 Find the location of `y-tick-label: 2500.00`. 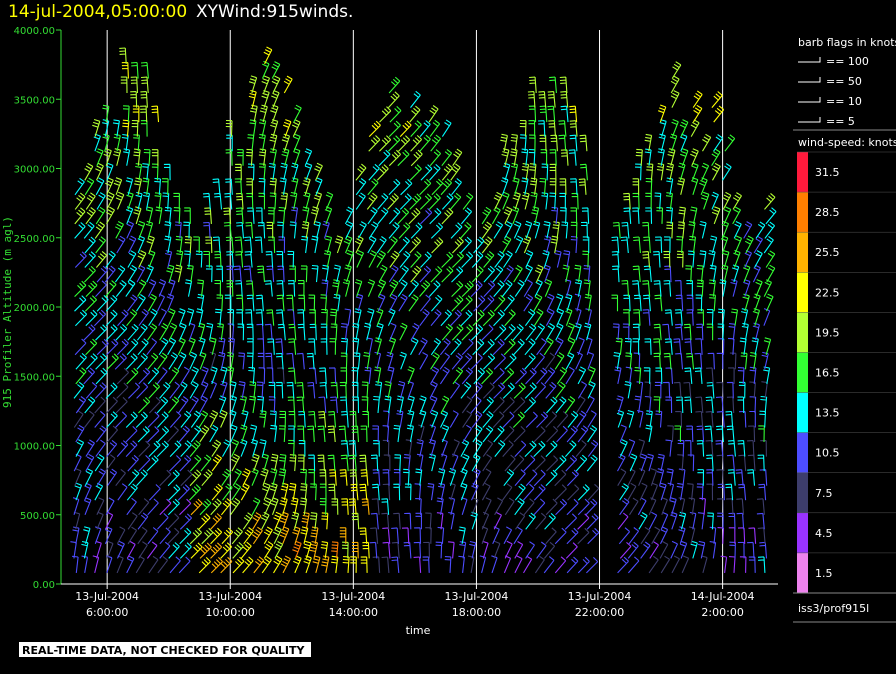

y-tick-label: 2500.00 is located at coordinates (34, 239).